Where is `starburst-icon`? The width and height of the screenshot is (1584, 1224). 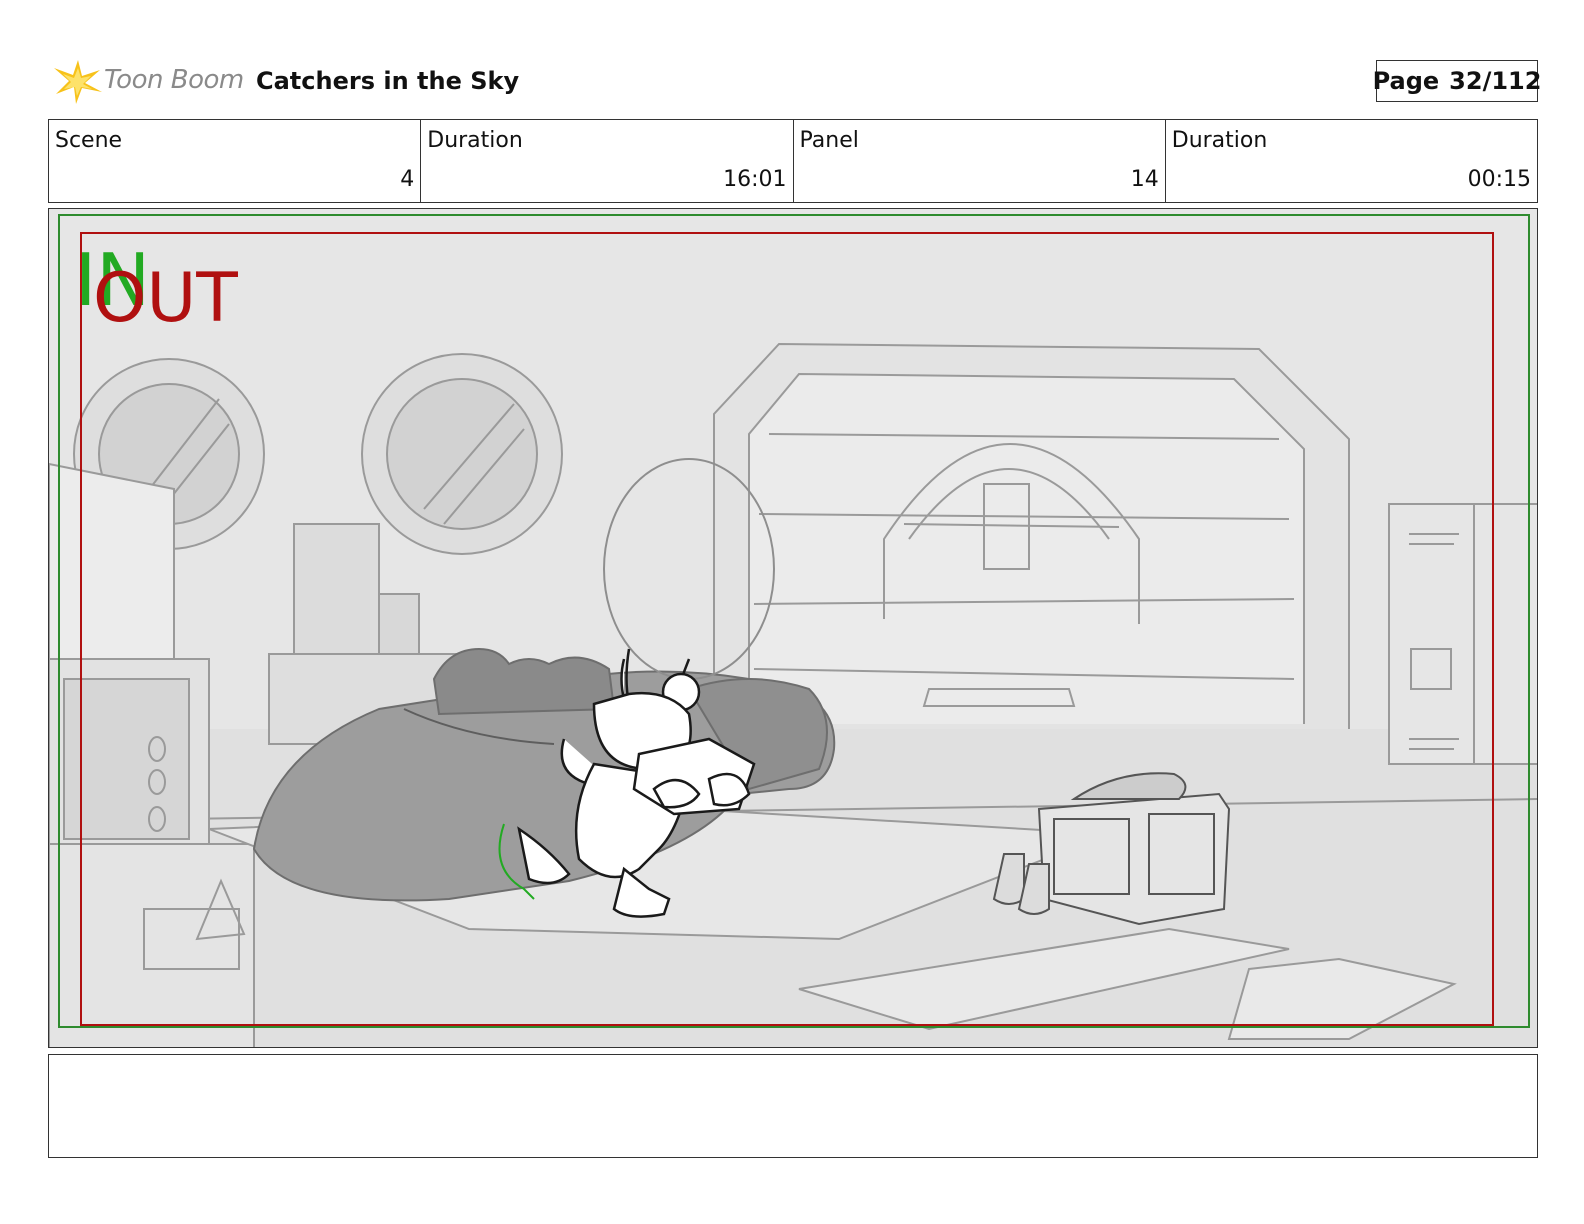
starburst-icon is located at coordinates (78, 82).